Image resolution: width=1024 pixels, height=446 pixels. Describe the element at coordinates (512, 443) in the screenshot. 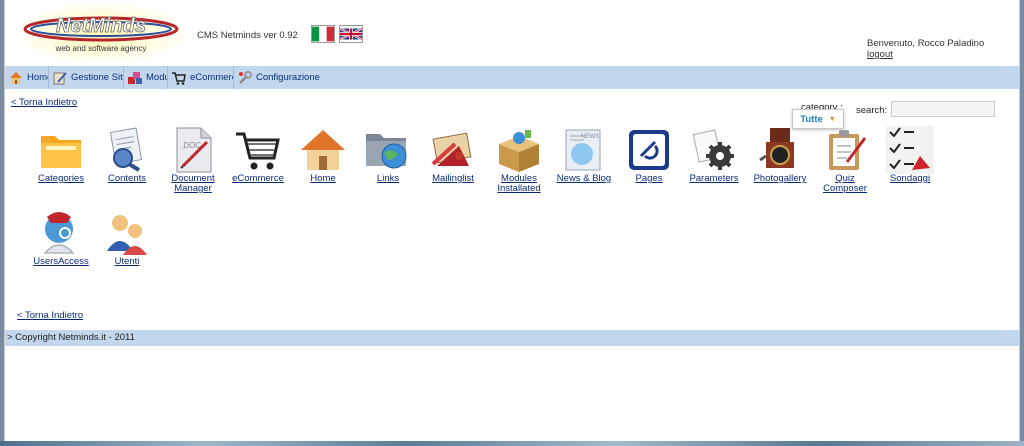

I see `desktop-background` at that location.